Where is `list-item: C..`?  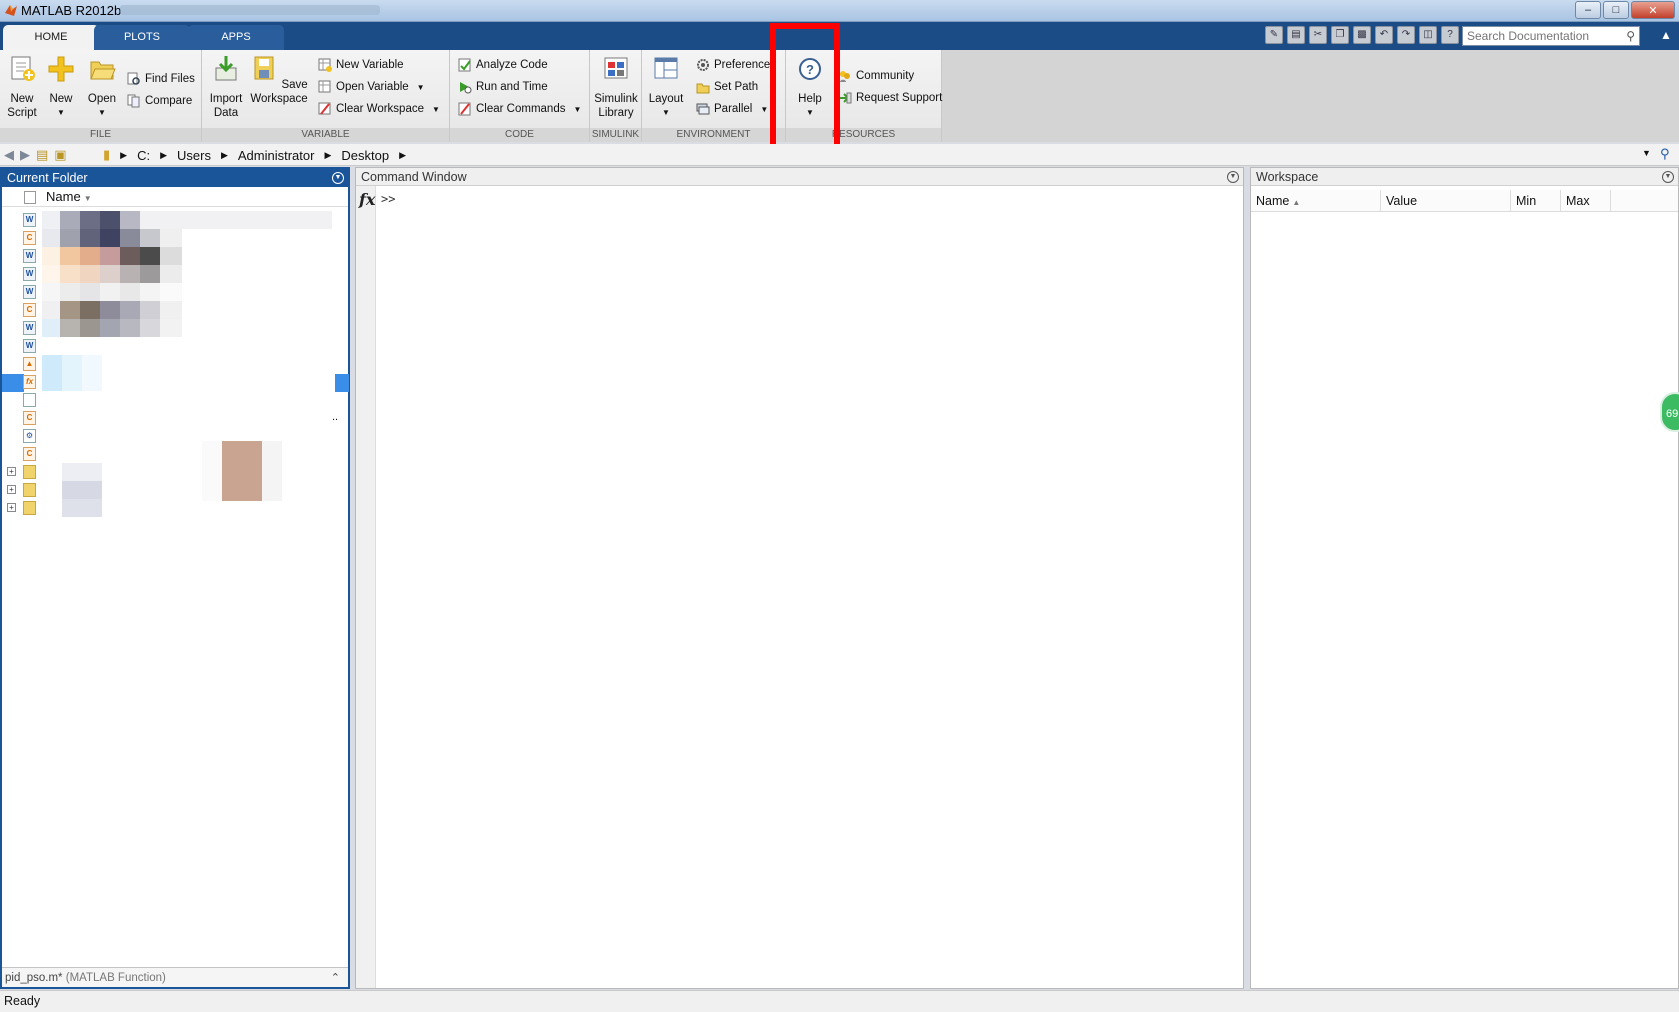 list-item: C.. is located at coordinates (175, 418).